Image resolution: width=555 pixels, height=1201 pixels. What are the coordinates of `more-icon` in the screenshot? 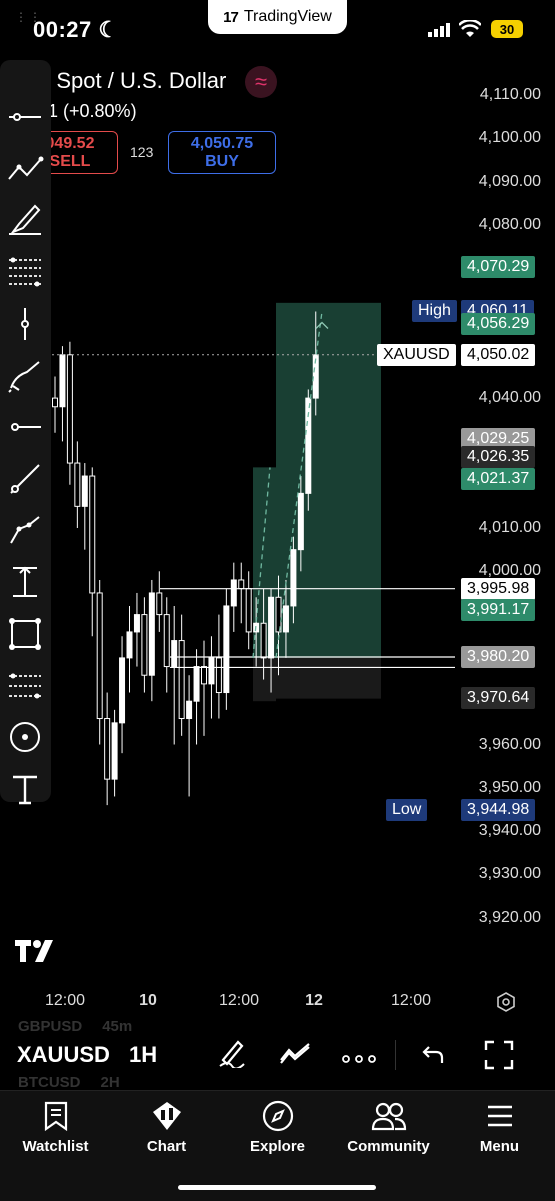 It's located at (359, 1059).